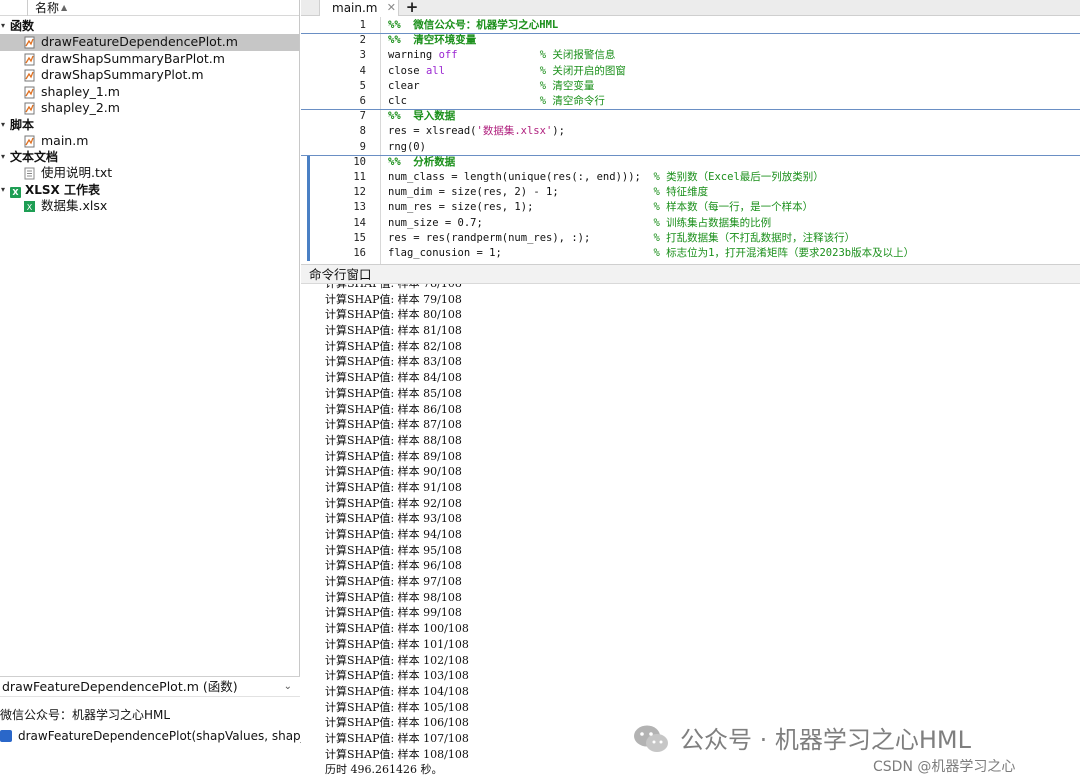 The width and height of the screenshot is (1080, 783). Describe the element at coordinates (122, 74) in the screenshot. I see `file-name: drawShapSummaryPlot.m` at that location.